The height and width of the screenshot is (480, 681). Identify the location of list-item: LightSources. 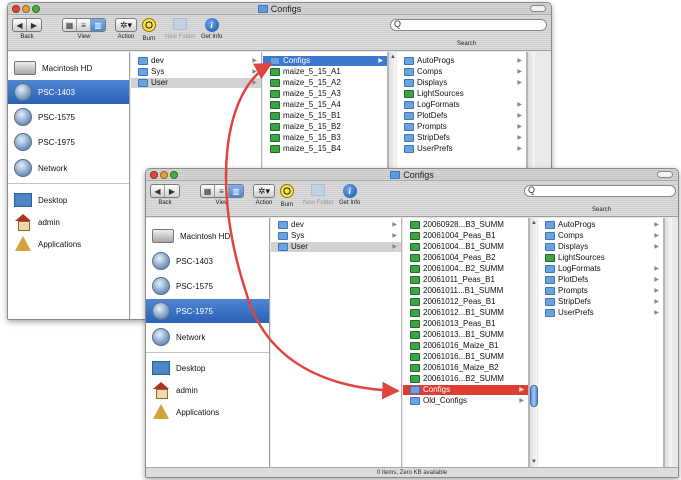
(600, 258).